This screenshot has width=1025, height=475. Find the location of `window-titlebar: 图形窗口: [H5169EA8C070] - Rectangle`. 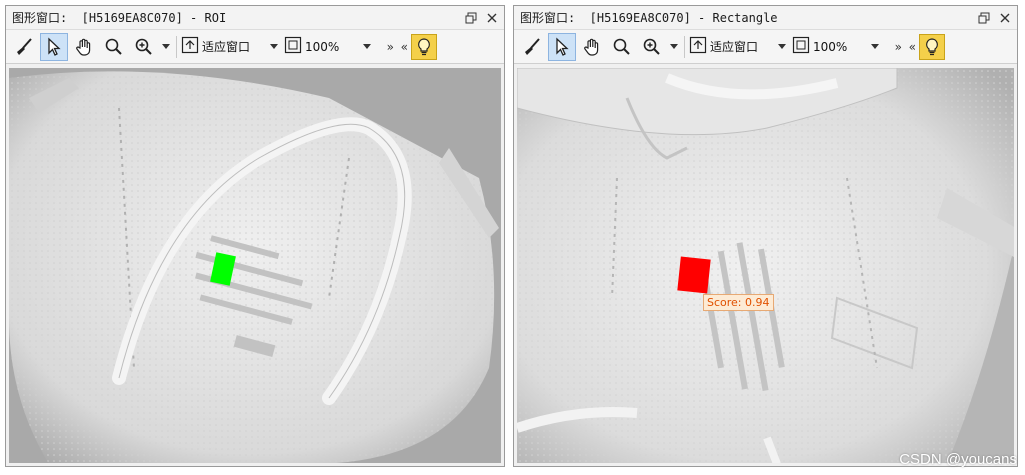

window-titlebar: 图形窗口: [H5169EA8C070] - Rectangle is located at coordinates (765, 18).